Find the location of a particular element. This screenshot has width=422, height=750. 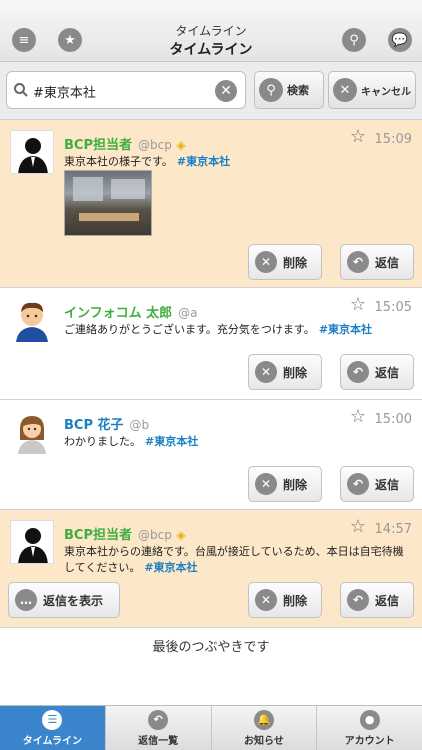

close-icon: ✕ is located at coordinates (345, 90).